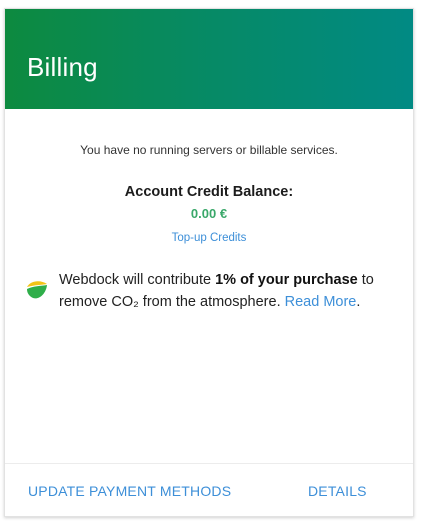 The image size is (422, 527). What do you see at coordinates (209, 238) in the screenshot?
I see `topup-credits-link: Top-up Credits` at bounding box center [209, 238].